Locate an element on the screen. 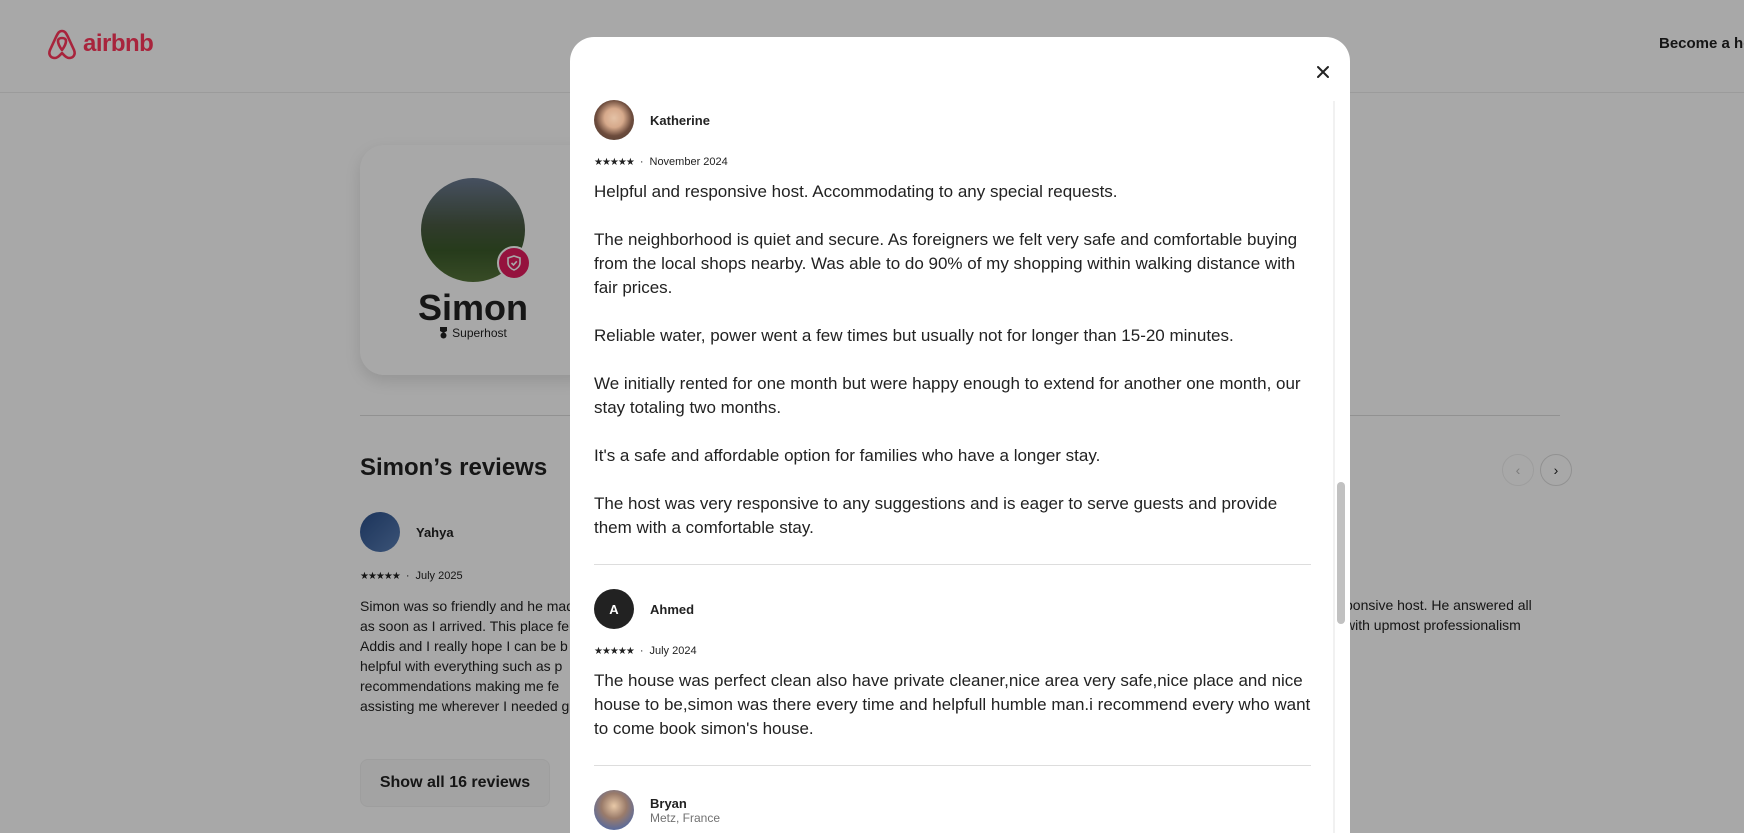  close-icon is located at coordinates (1323, 72).